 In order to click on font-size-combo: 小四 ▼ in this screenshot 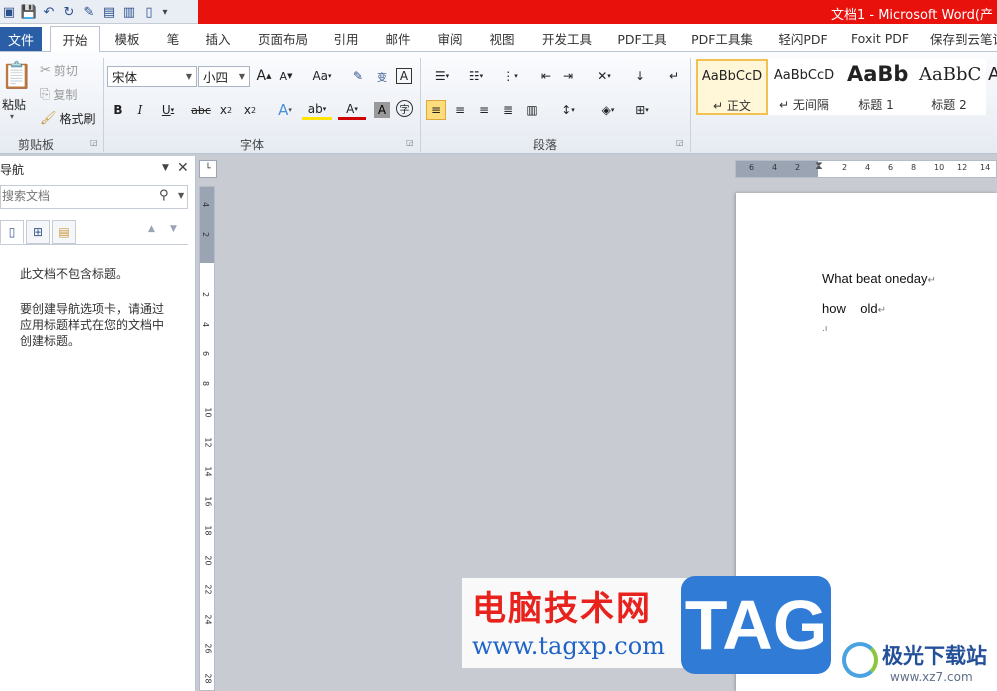, I will do `click(224, 76)`.